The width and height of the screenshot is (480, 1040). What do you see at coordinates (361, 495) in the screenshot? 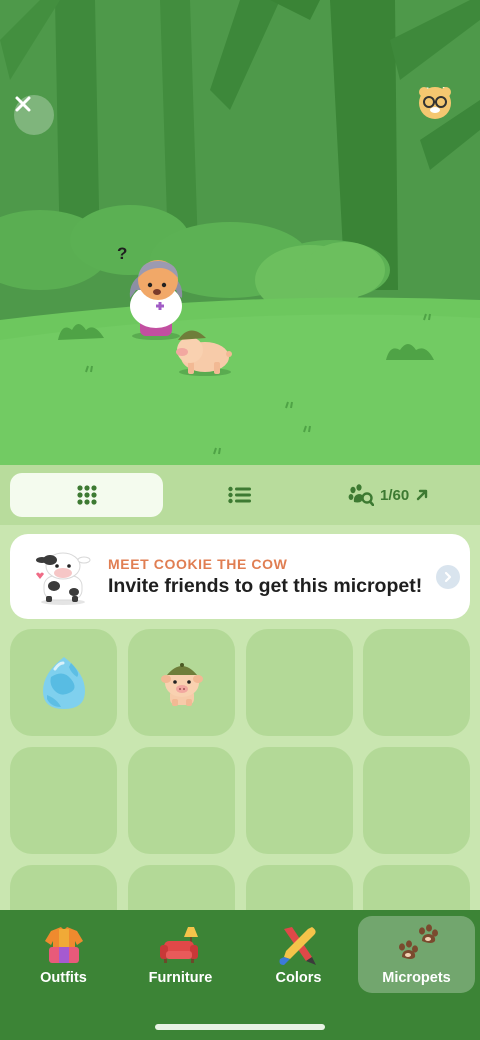
I see `paw-search-icon` at bounding box center [361, 495].